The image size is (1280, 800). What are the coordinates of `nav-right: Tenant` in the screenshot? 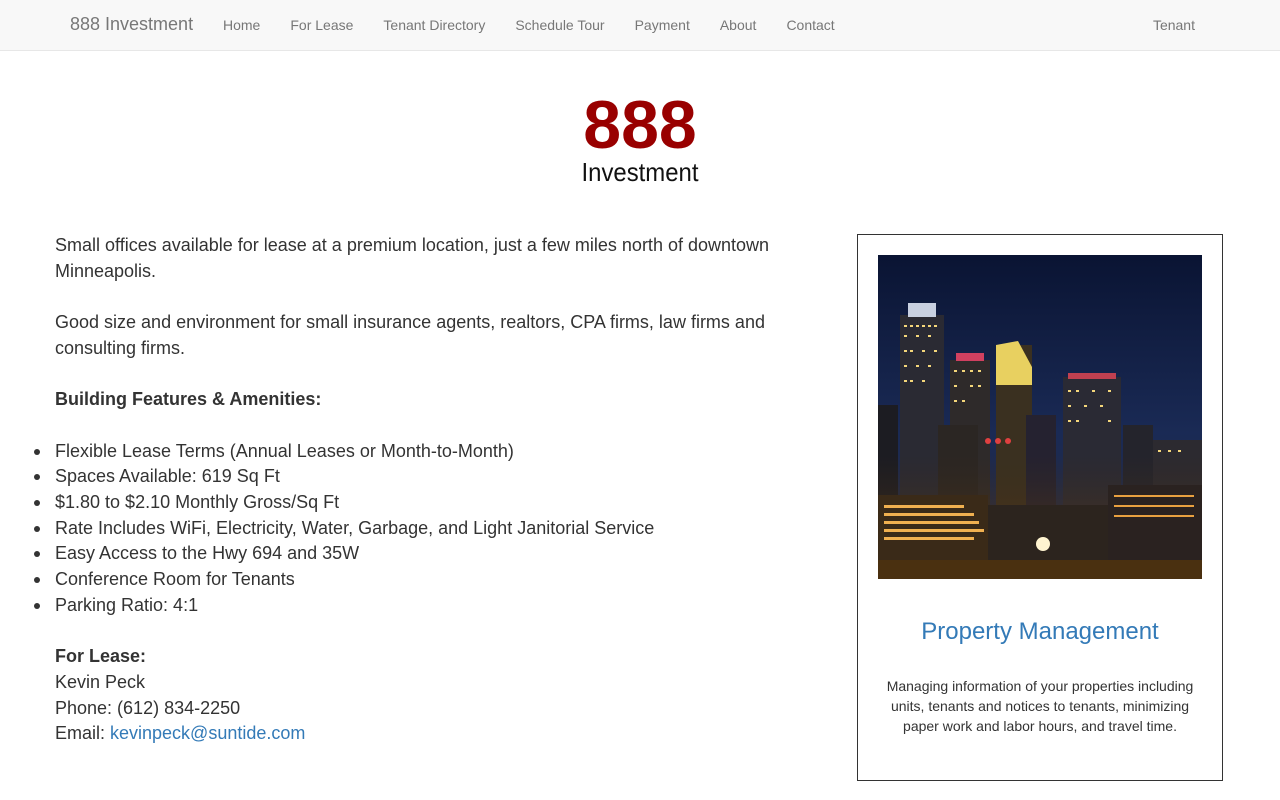 It's located at (1181, 25).